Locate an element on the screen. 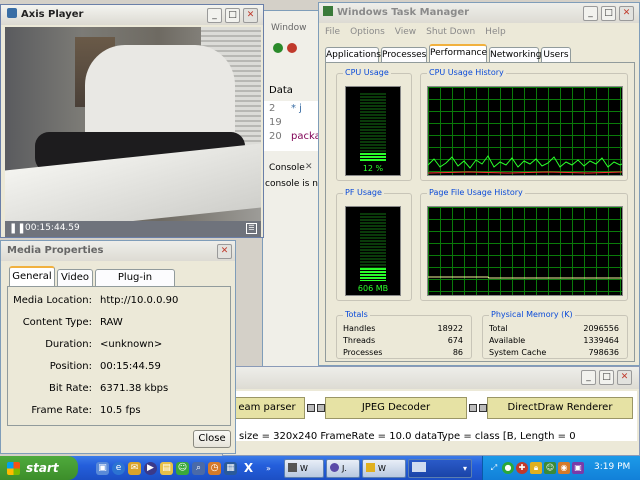  quicklaunch-expand-icon: » is located at coordinates (268, 468).